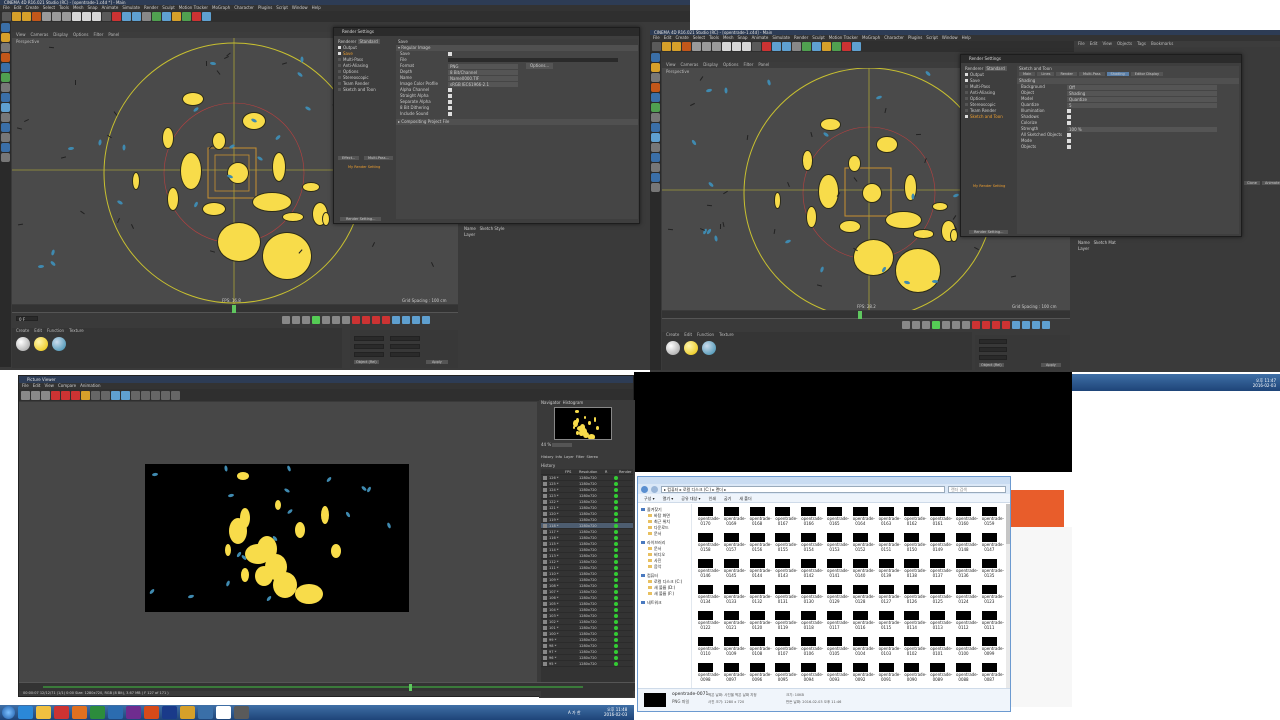 Image resolution: width=1280 pixels, height=720 pixels. I want to click on left-material-menu-item: Texture, so click(76, 331).